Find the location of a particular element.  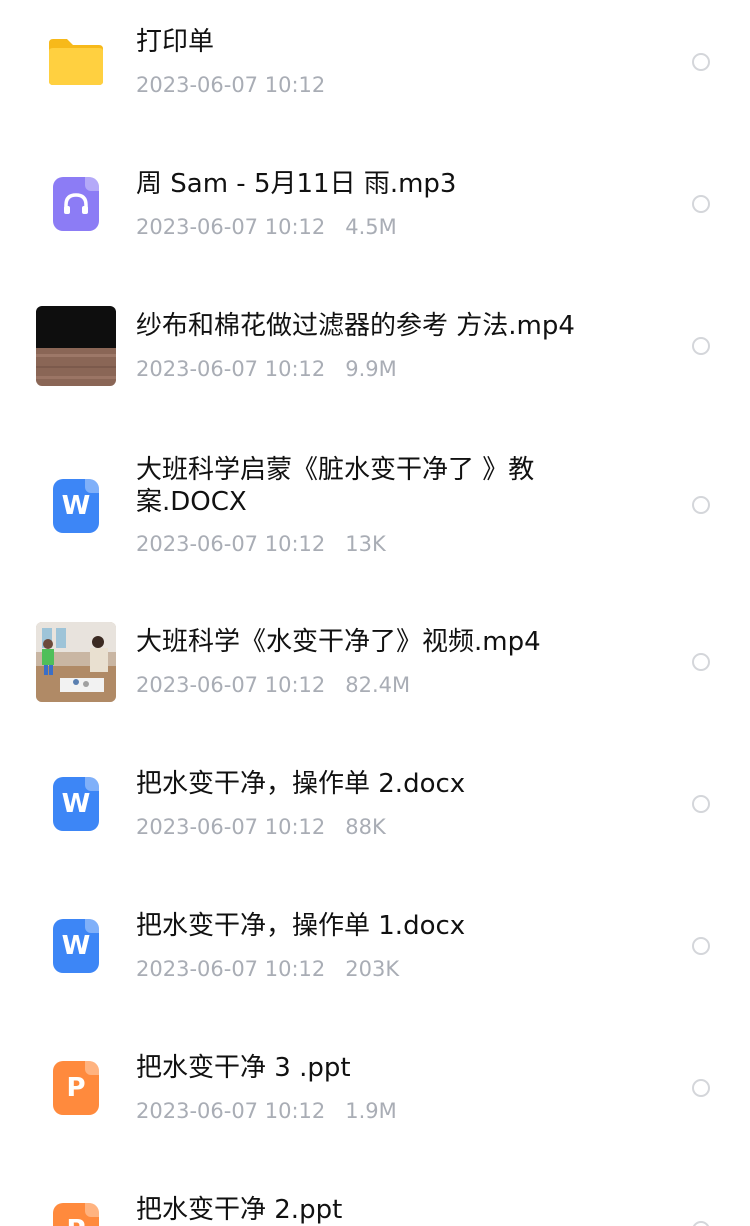

file-name: 纱布和棉花做过滤器的参考 方法.mp4 is located at coordinates (355, 326).